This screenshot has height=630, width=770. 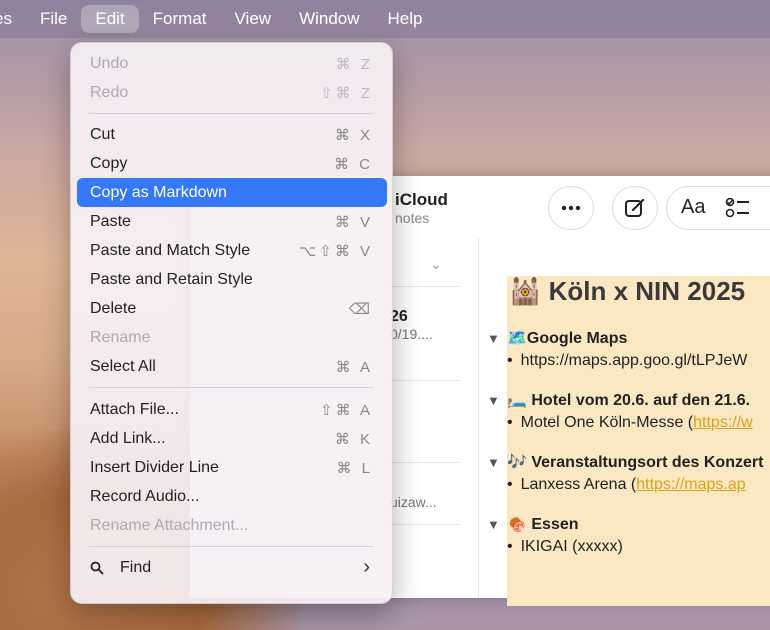 I want to click on search-icon, so click(x=97, y=567).